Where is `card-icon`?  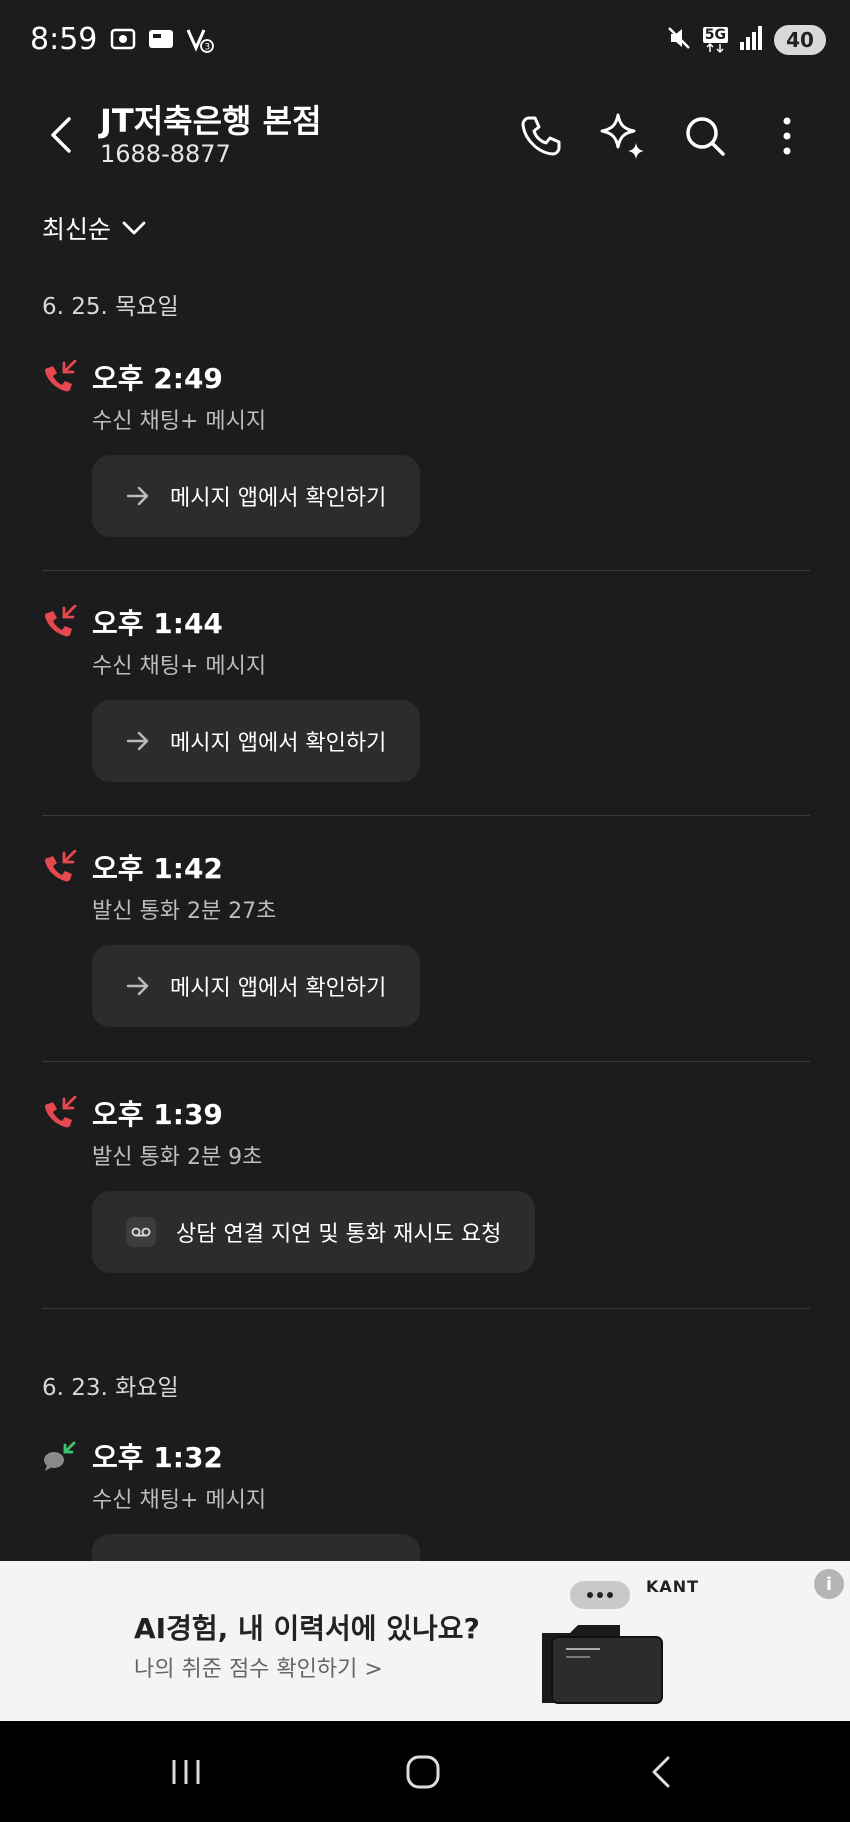 card-icon is located at coordinates (161, 41).